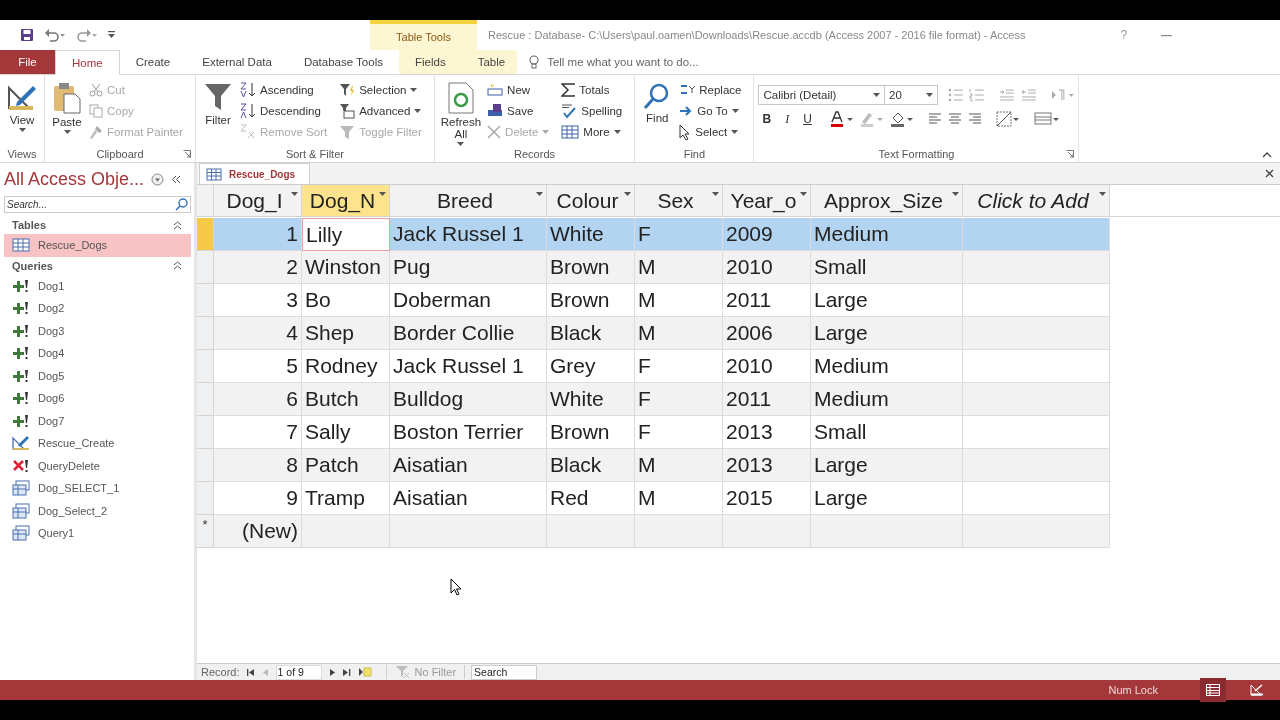 Image resolution: width=1280 pixels, height=720 pixels. Describe the element at coordinates (97, 420) in the screenshot. I see `nav-item: Dog7` at that location.